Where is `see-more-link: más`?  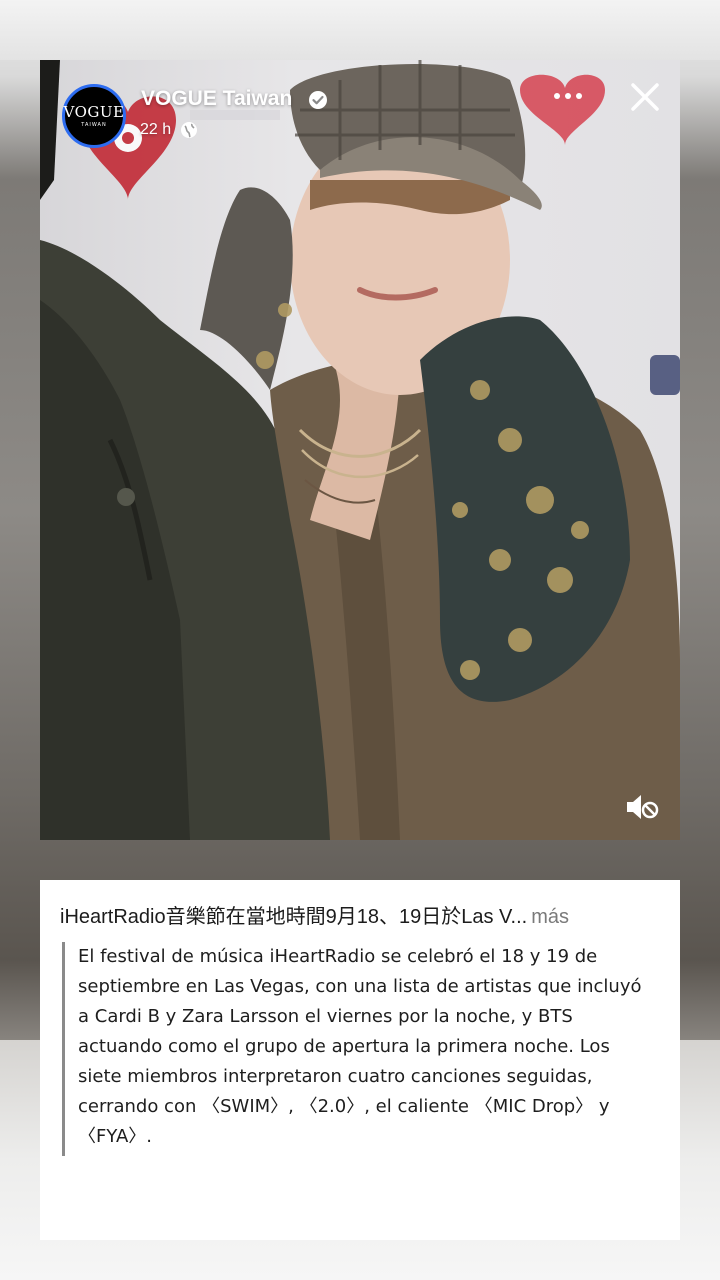 see-more-link: más is located at coordinates (550, 917).